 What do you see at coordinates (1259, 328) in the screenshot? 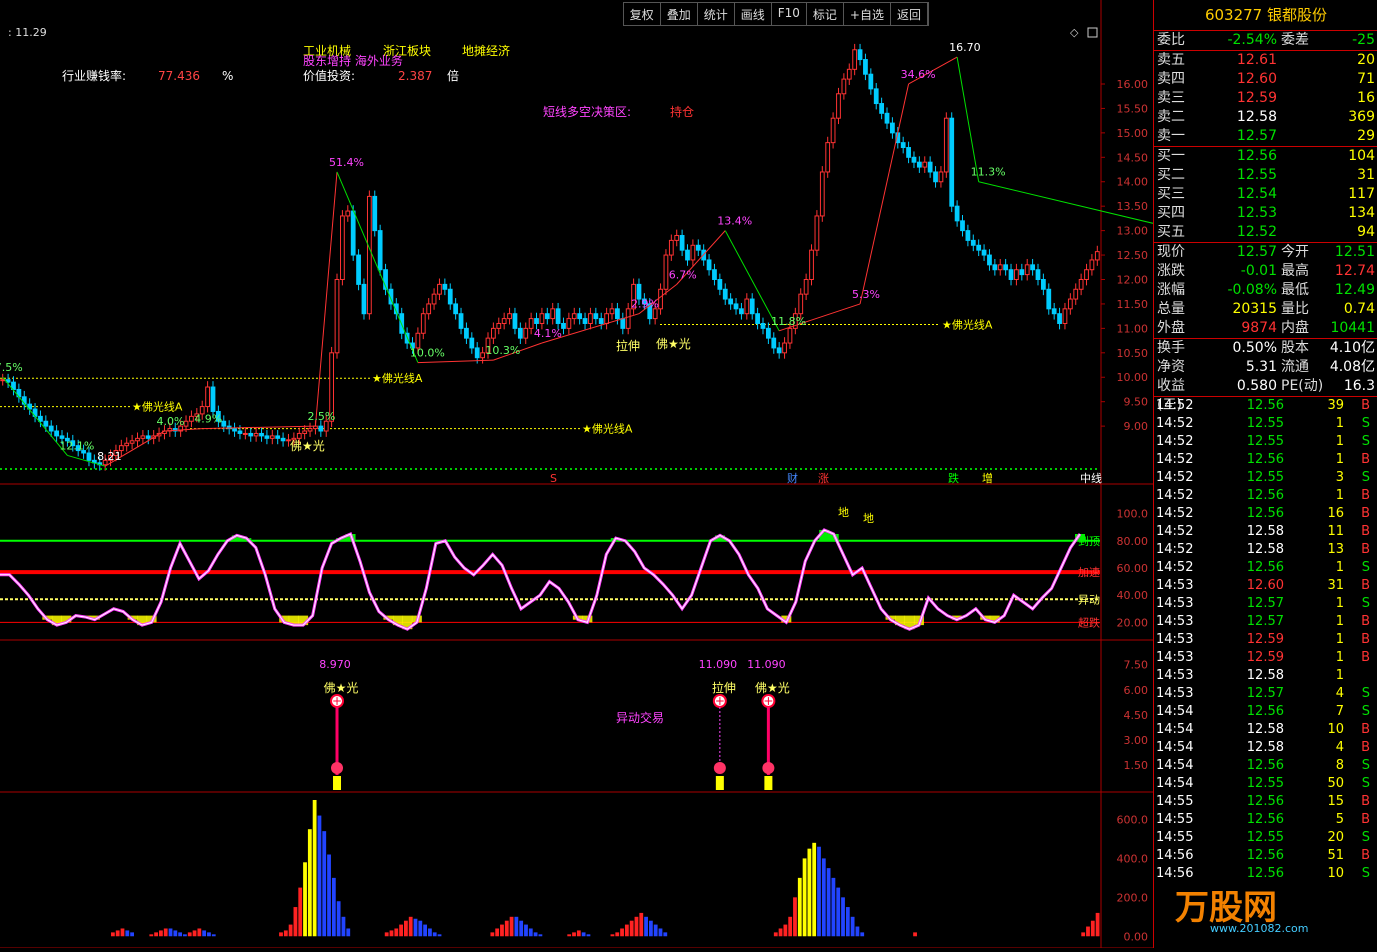
I see `stat-value: 9874` at bounding box center [1259, 328].